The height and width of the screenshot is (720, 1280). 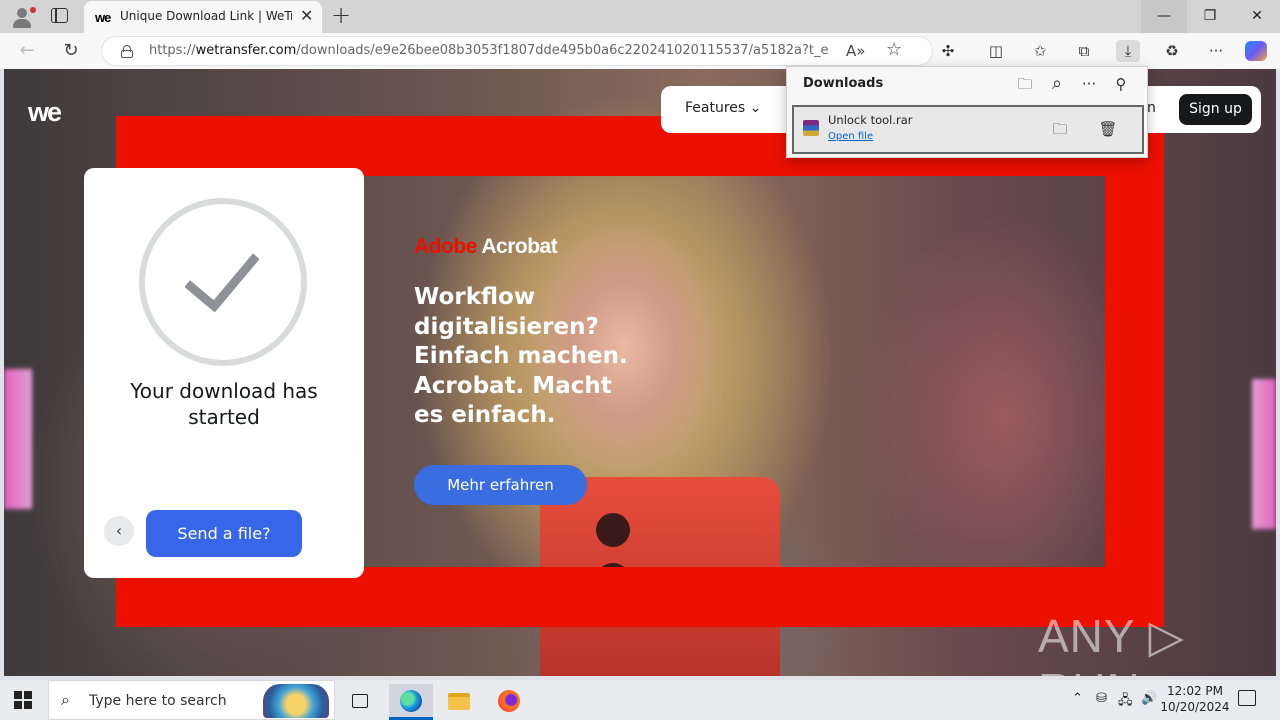 What do you see at coordinates (1195, 691) in the screenshot?
I see `clock-time: 12:02 PM` at bounding box center [1195, 691].